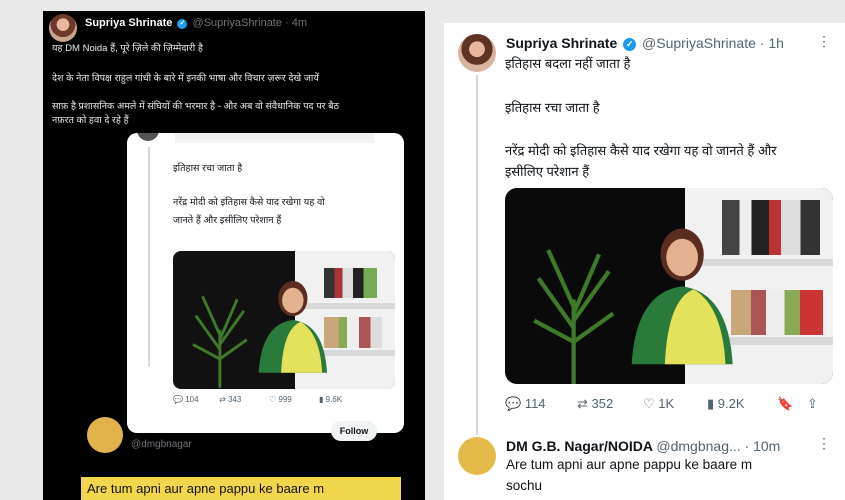  I want to click on tweet-line-4: इसीलिए परेशान हैं, so click(547, 171).